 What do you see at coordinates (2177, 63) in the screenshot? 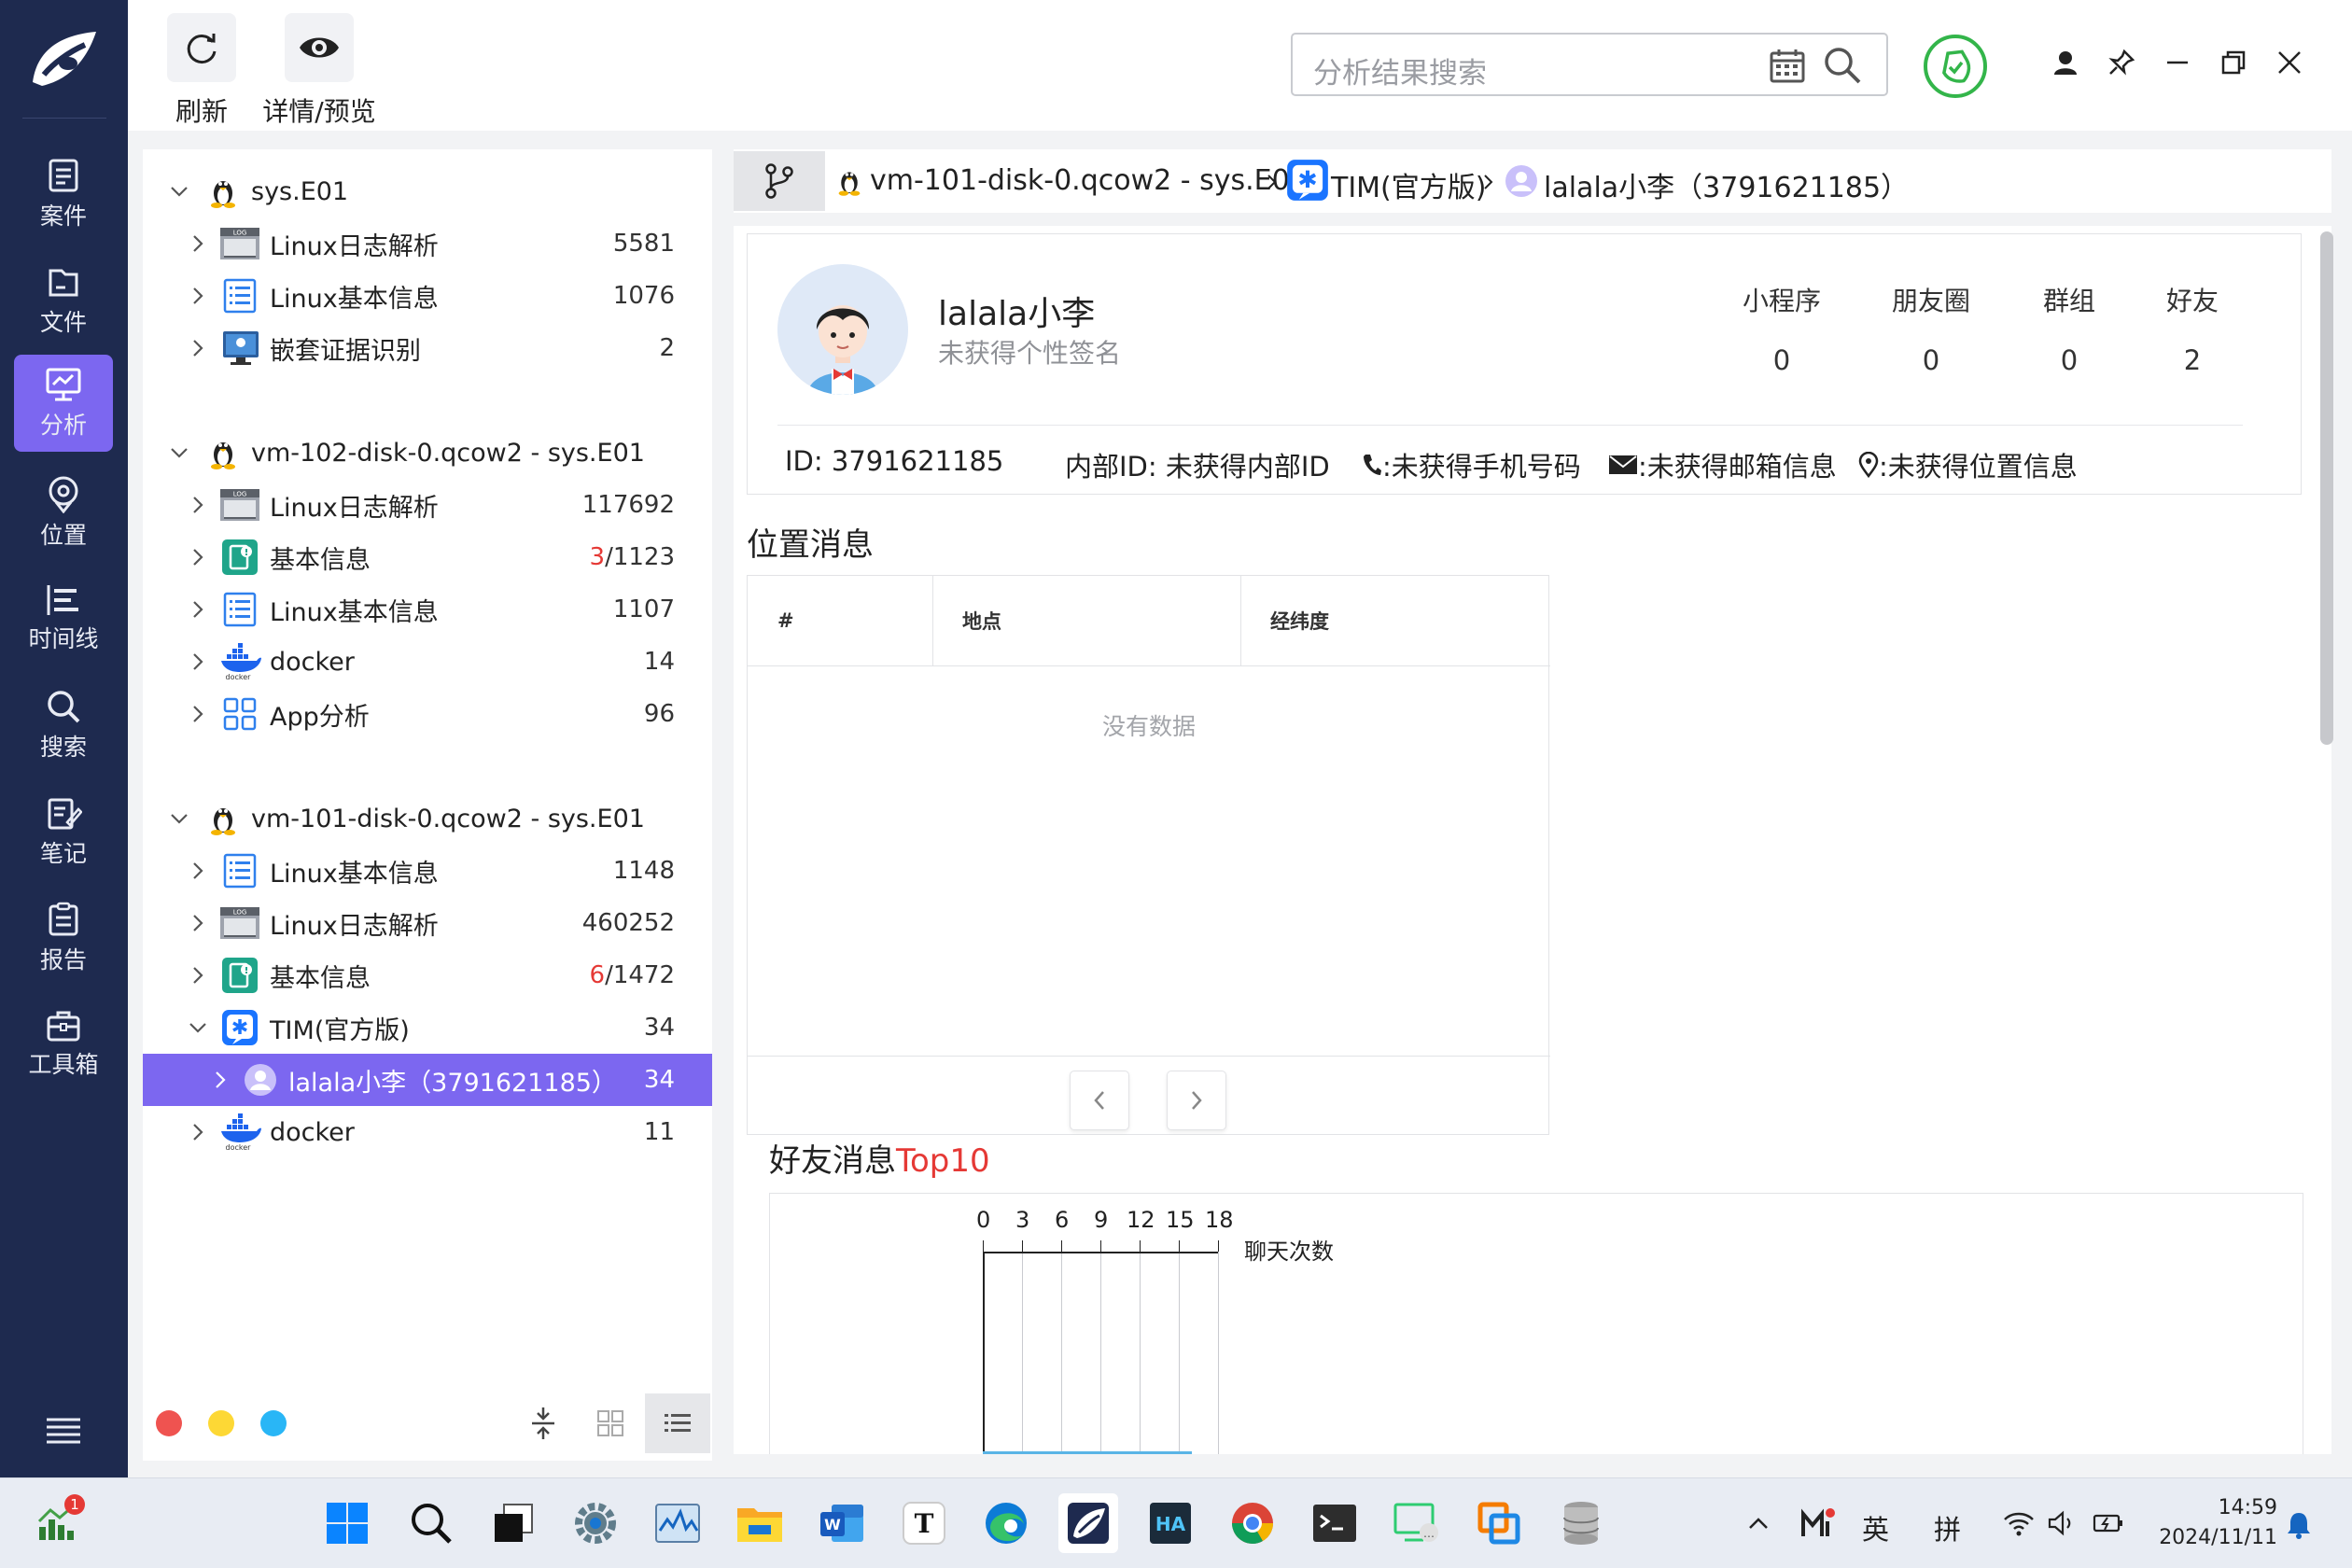
I see `minimize-icon` at bounding box center [2177, 63].